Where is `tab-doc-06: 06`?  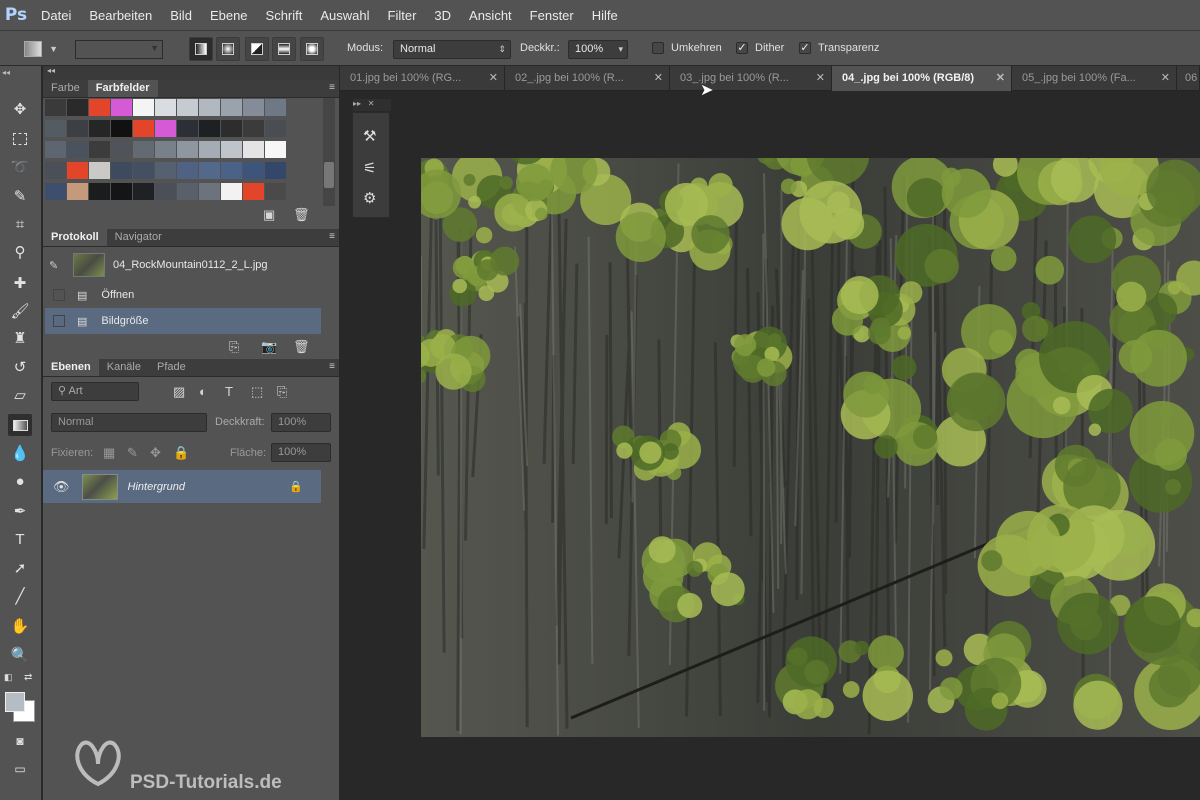
tab-doc-06: 06 is located at coordinates (1188, 78).